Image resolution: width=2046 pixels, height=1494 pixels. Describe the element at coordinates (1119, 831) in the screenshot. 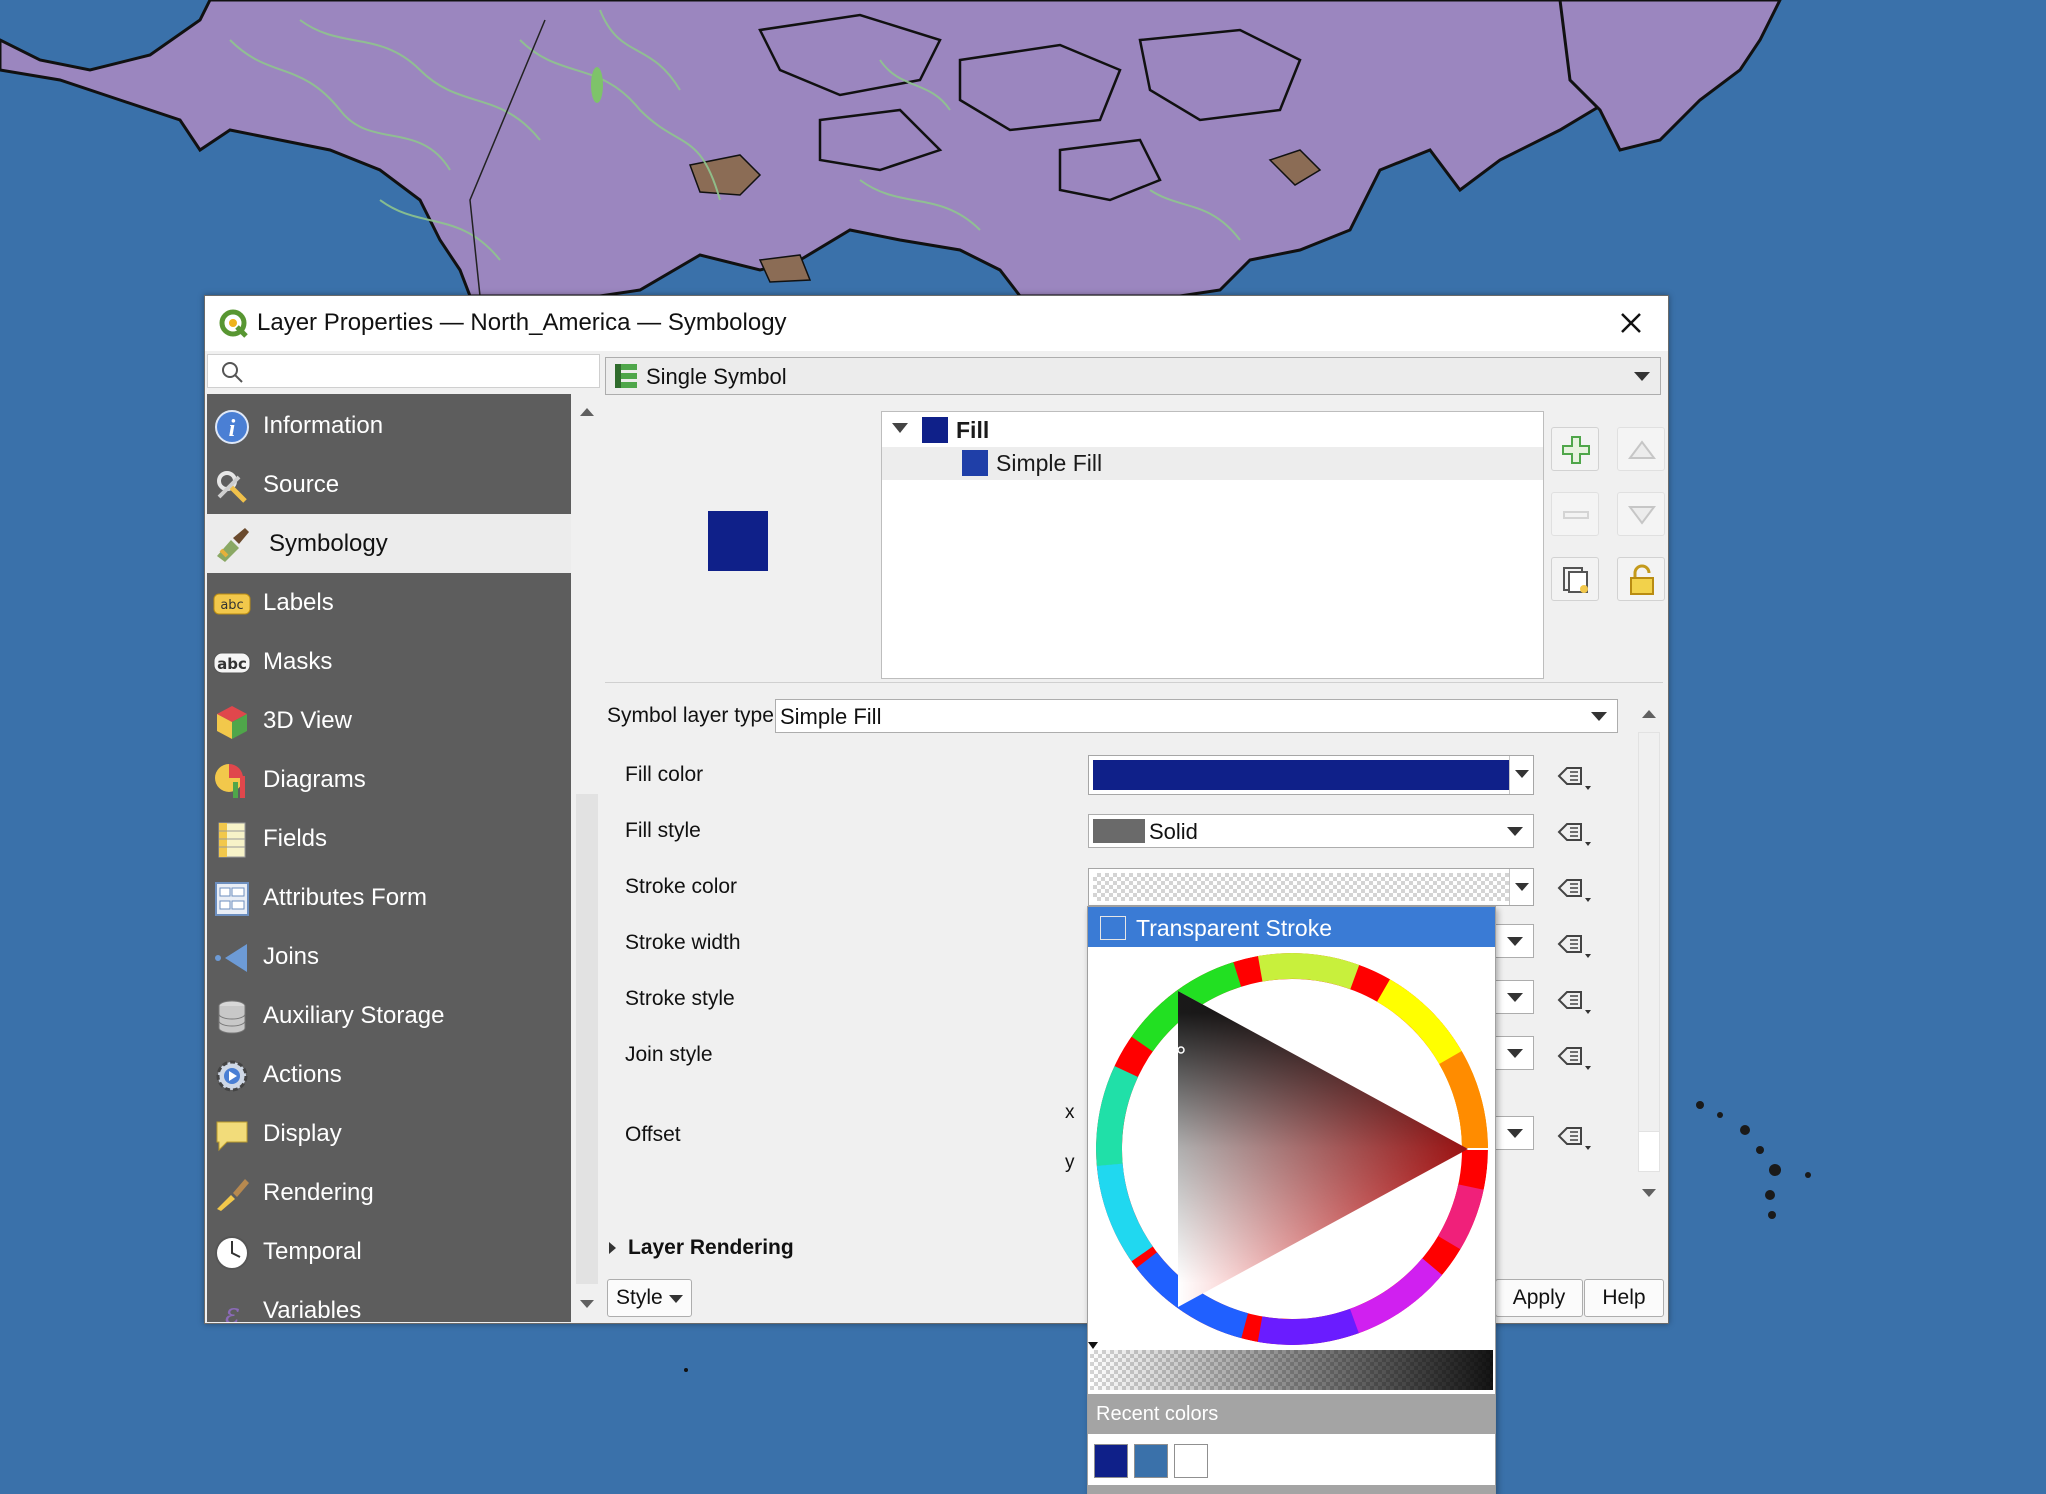

I see `fill-style-swatch` at that location.